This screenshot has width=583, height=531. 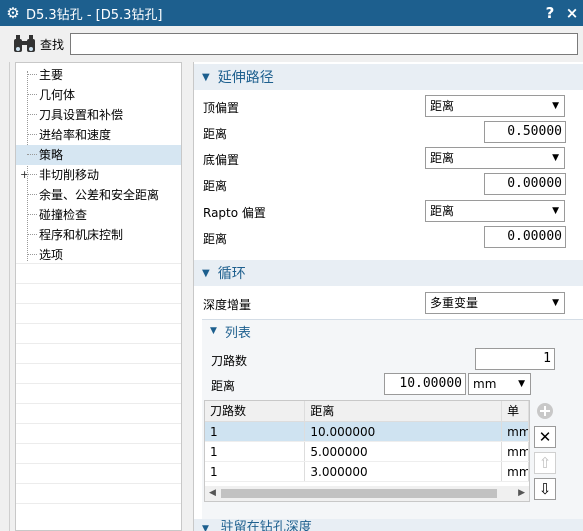 I want to click on top-offset-select-value: 距离, so click(x=442, y=106).